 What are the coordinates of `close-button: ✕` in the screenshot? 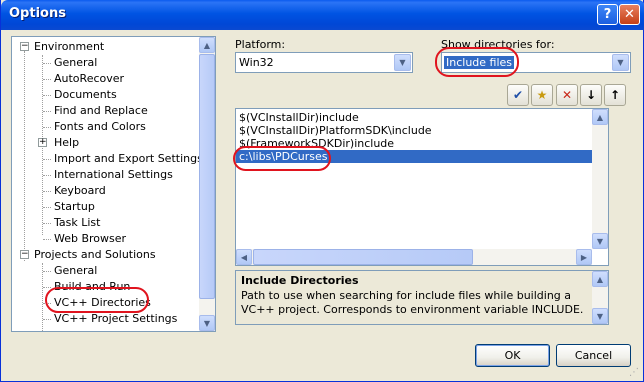 It's located at (629, 14).